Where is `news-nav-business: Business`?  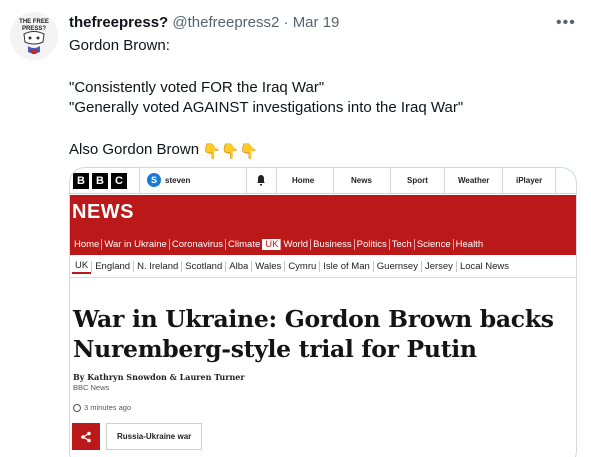 news-nav-business: Business is located at coordinates (332, 244).